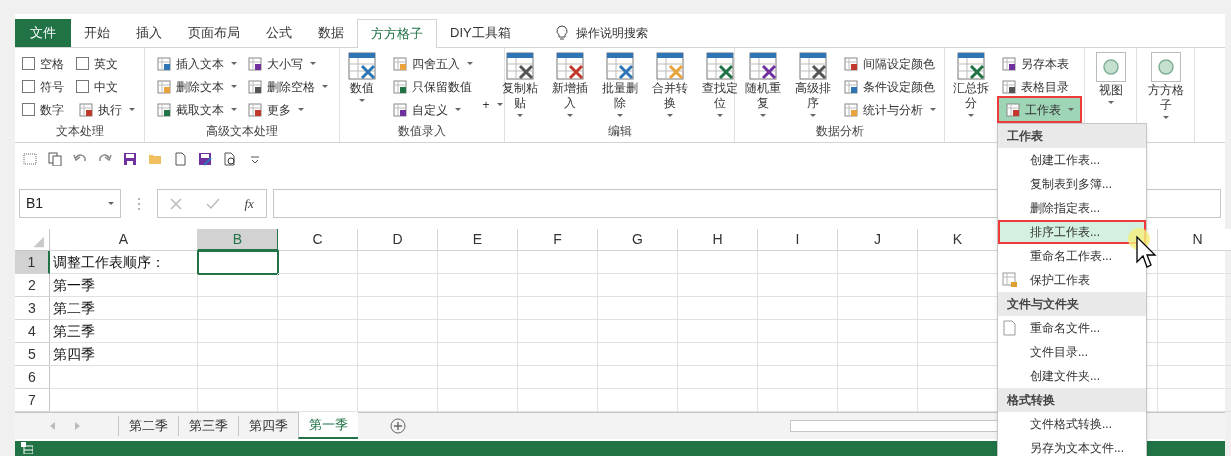 This screenshot has height=456, width=1231. I want to click on ribbon-button: 条件设定颜色, so click(889, 86).